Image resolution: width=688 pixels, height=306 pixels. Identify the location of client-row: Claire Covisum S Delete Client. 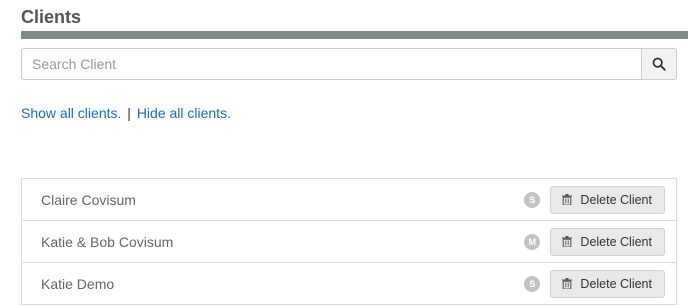
(349, 200).